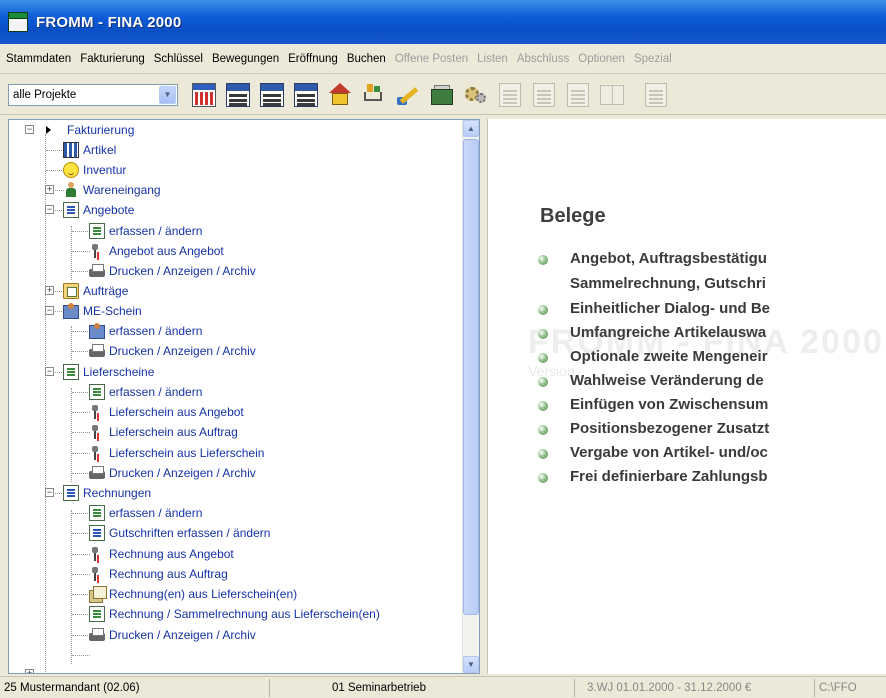  I want to click on status-betrieb: 01 Seminarbetrieb, so click(422, 687).